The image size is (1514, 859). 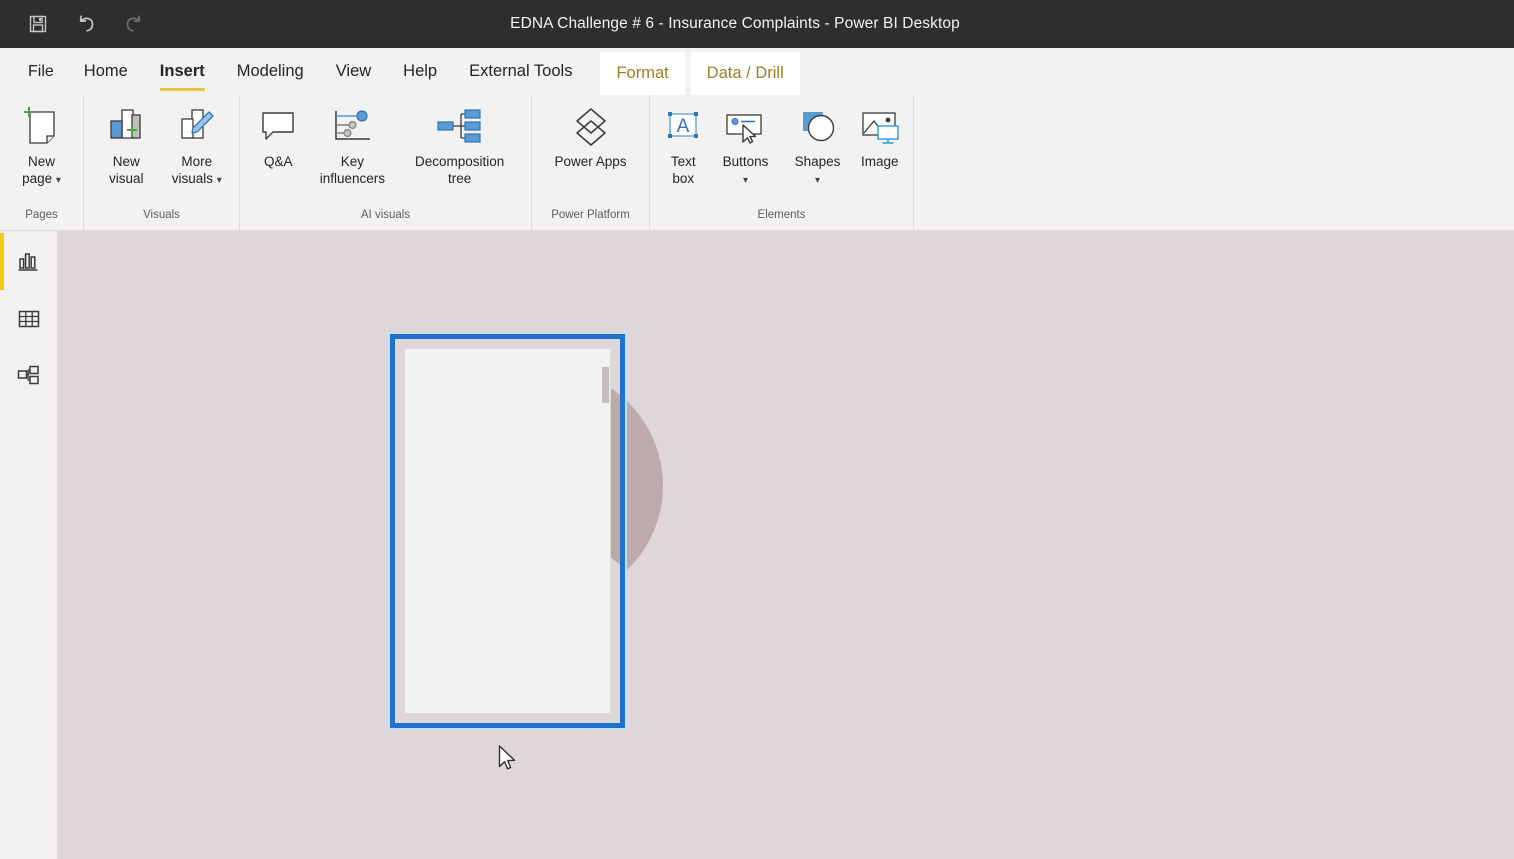 What do you see at coordinates (29, 545) in the screenshot?
I see `view-switcher-sidebar` at bounding box center [29, 545].